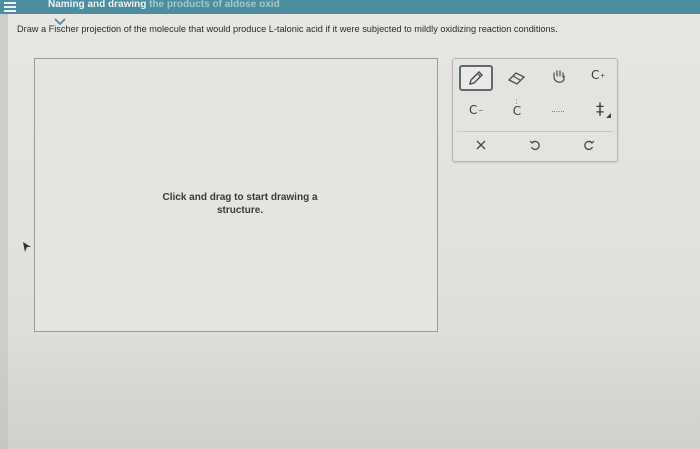 The image size is (700, 449). I want to click on toolbar-divider, so click(535, 131).